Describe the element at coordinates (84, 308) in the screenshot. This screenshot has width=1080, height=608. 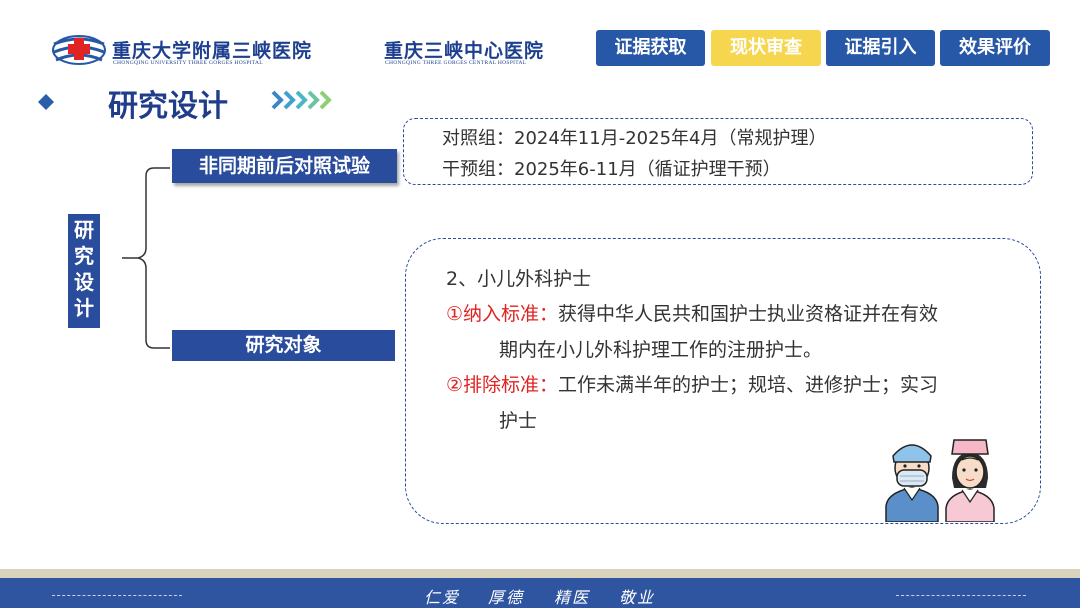
I see `root-char-4: 计` at that location.